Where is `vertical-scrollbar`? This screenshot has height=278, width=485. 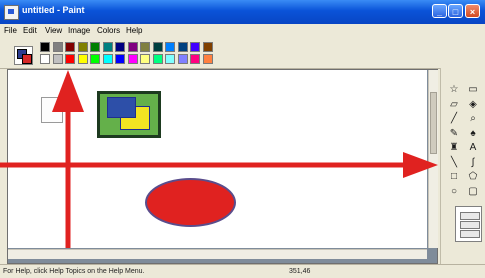
vertical-scrollbar is located at coordinates (433, 159).